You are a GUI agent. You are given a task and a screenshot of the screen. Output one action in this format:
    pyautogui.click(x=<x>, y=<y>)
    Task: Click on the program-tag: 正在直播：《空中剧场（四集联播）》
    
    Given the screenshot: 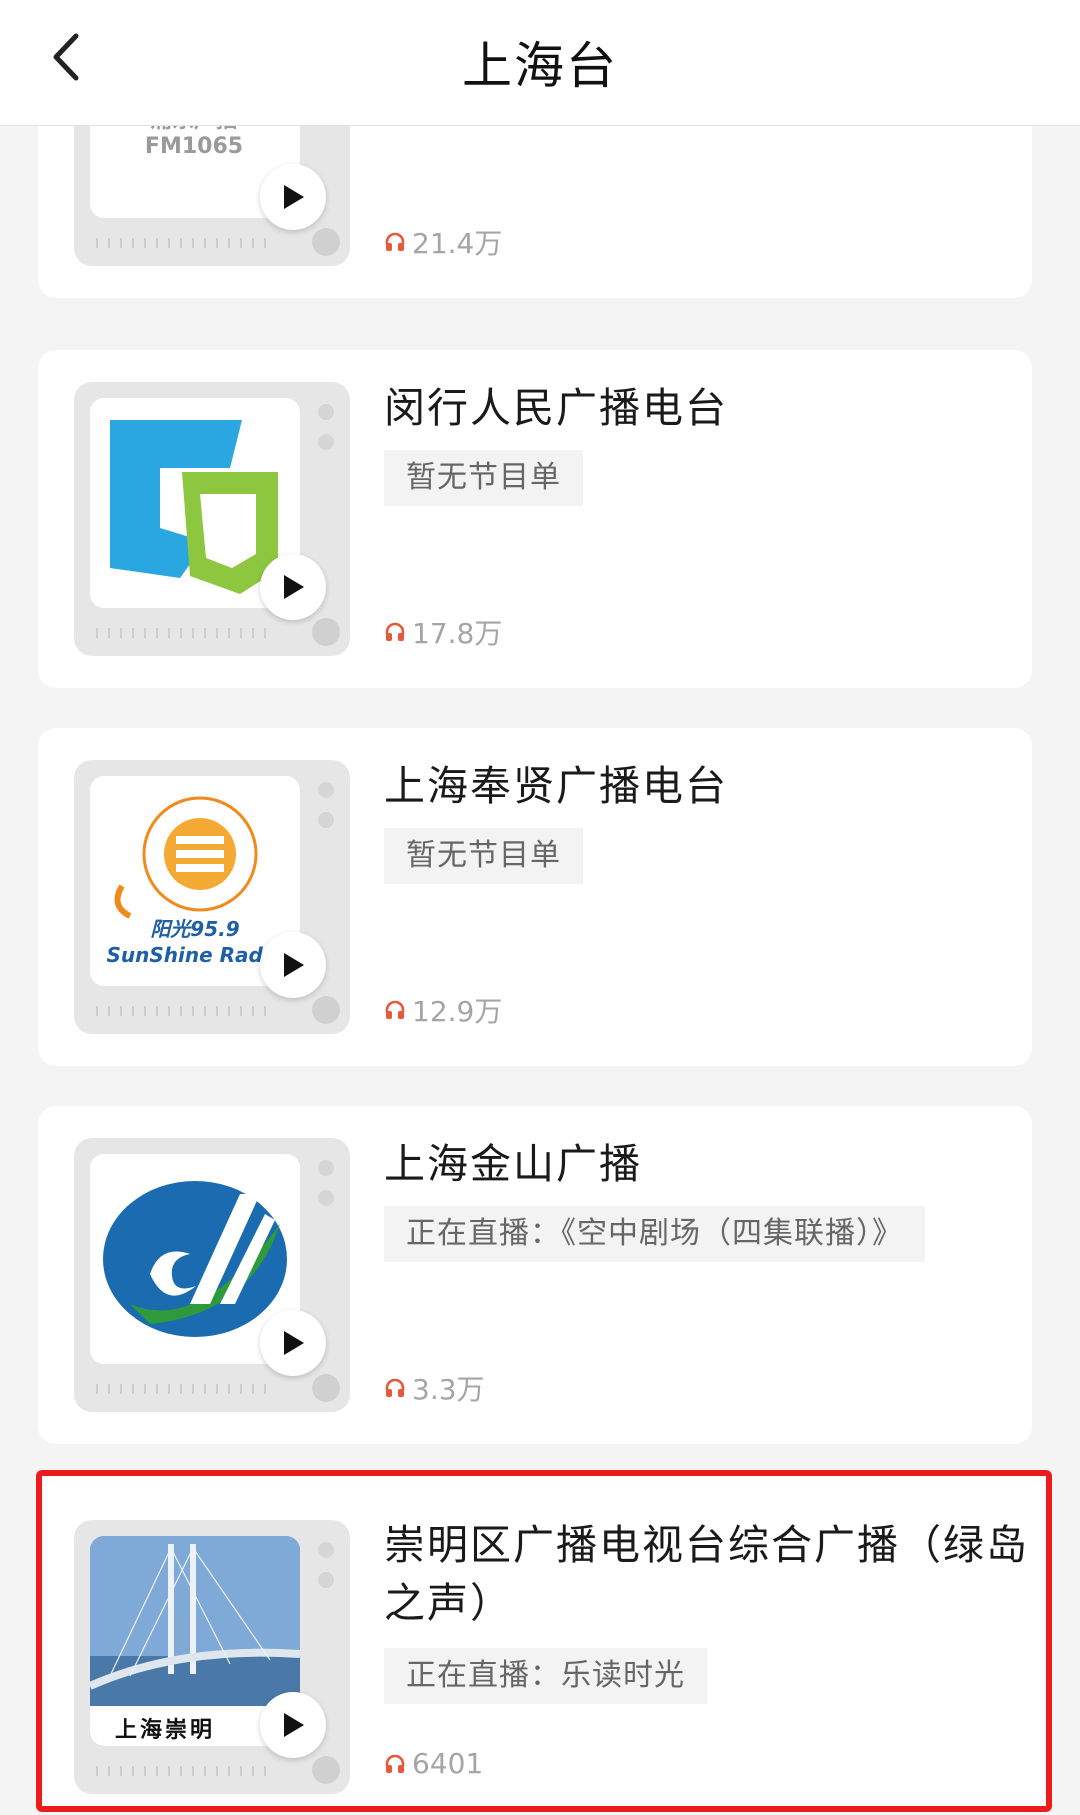 What is the action you would take?
    pyautogui.click(x=654, y=1234)
    